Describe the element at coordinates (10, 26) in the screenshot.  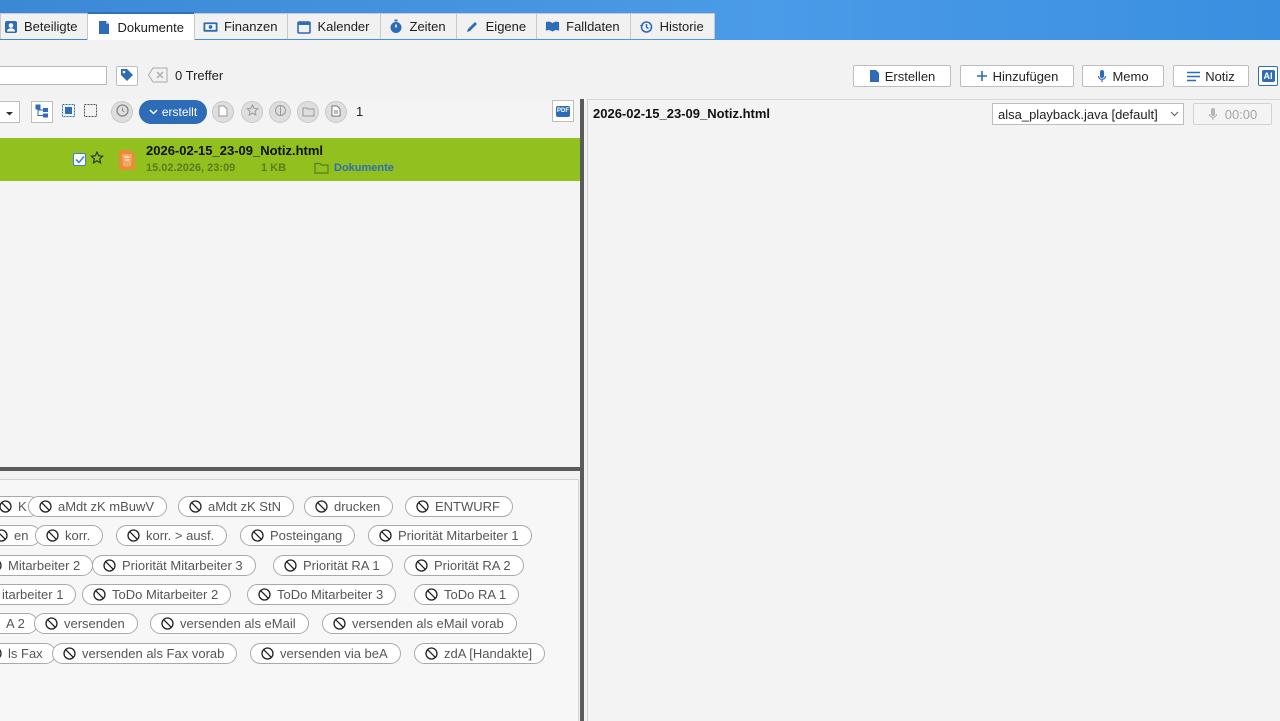
I see `contact-card-icon` at that location.